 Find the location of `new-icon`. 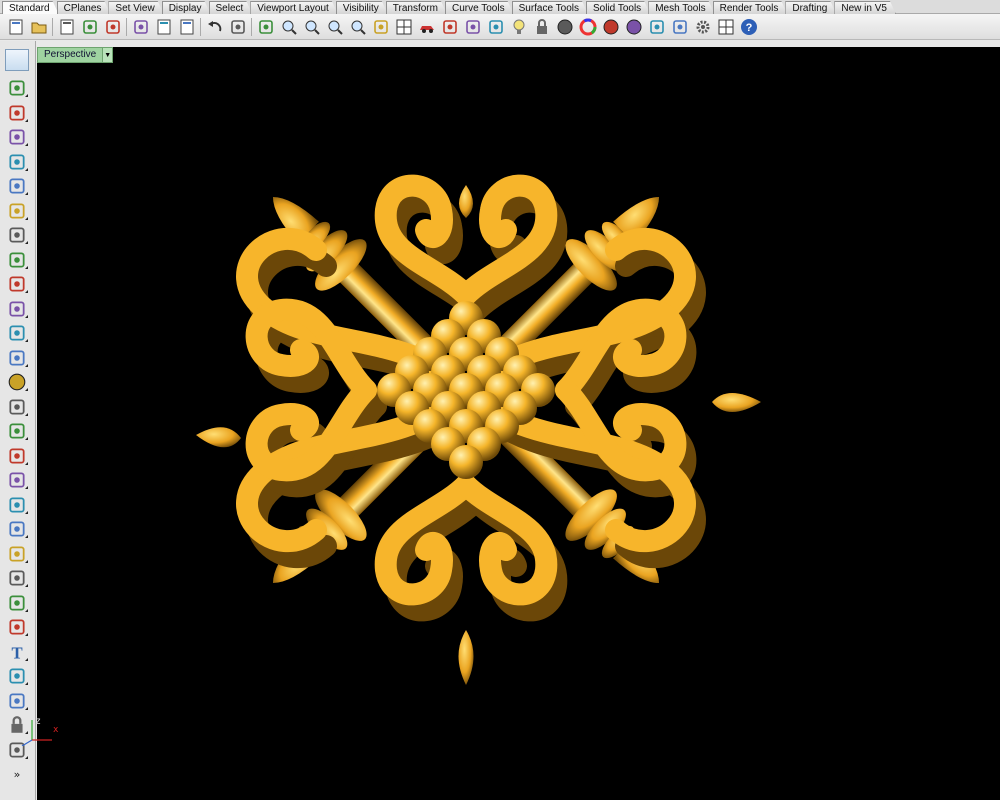

new-icon is located at coordinates (15, 27).